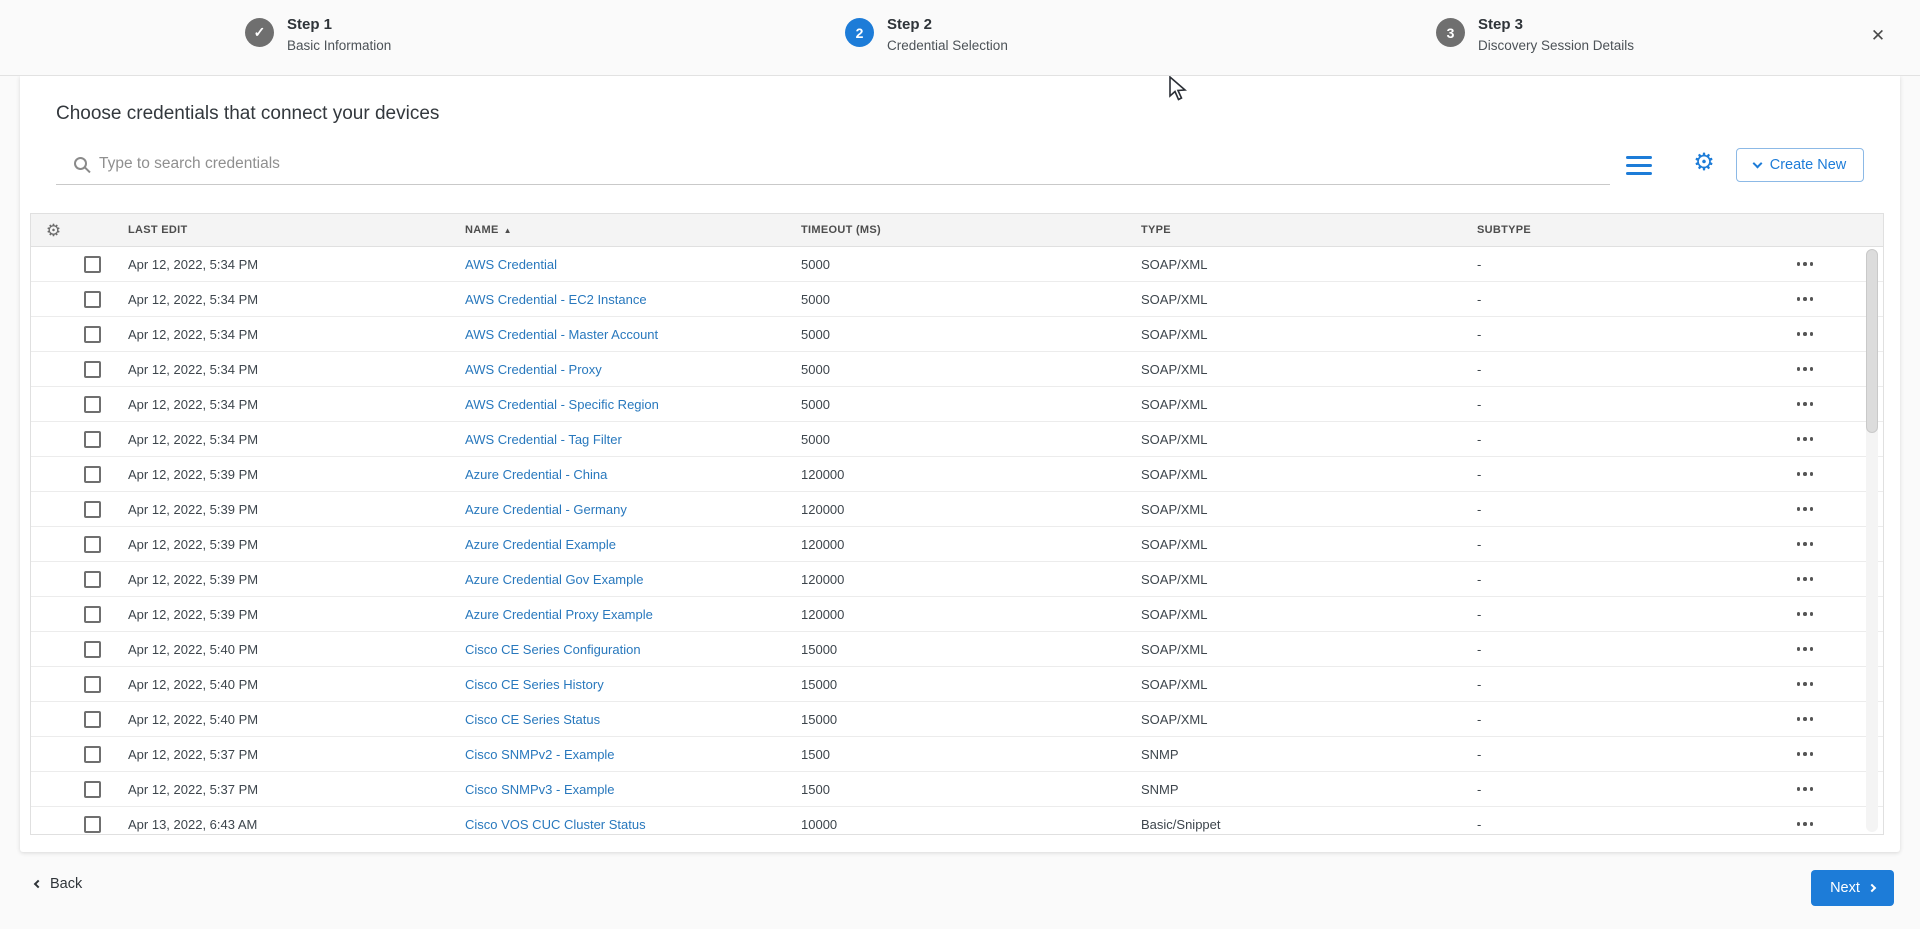  What do you see at coordinates (1535, 34) in the screenshot?
I see `step-3: 3 Step 3 Discovery Session Details` at bounding box center [1535, 34].